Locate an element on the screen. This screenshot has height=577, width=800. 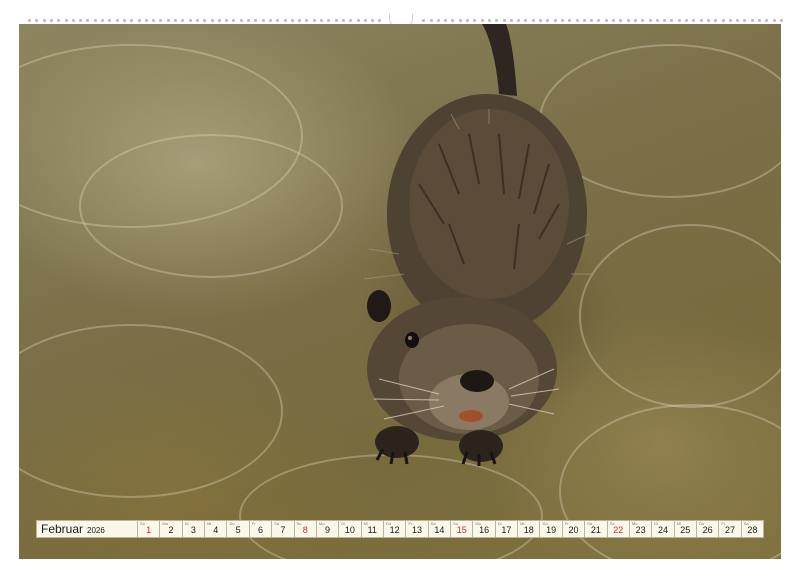
day-cell: Mi 4 is located at coordinates (216, 529).